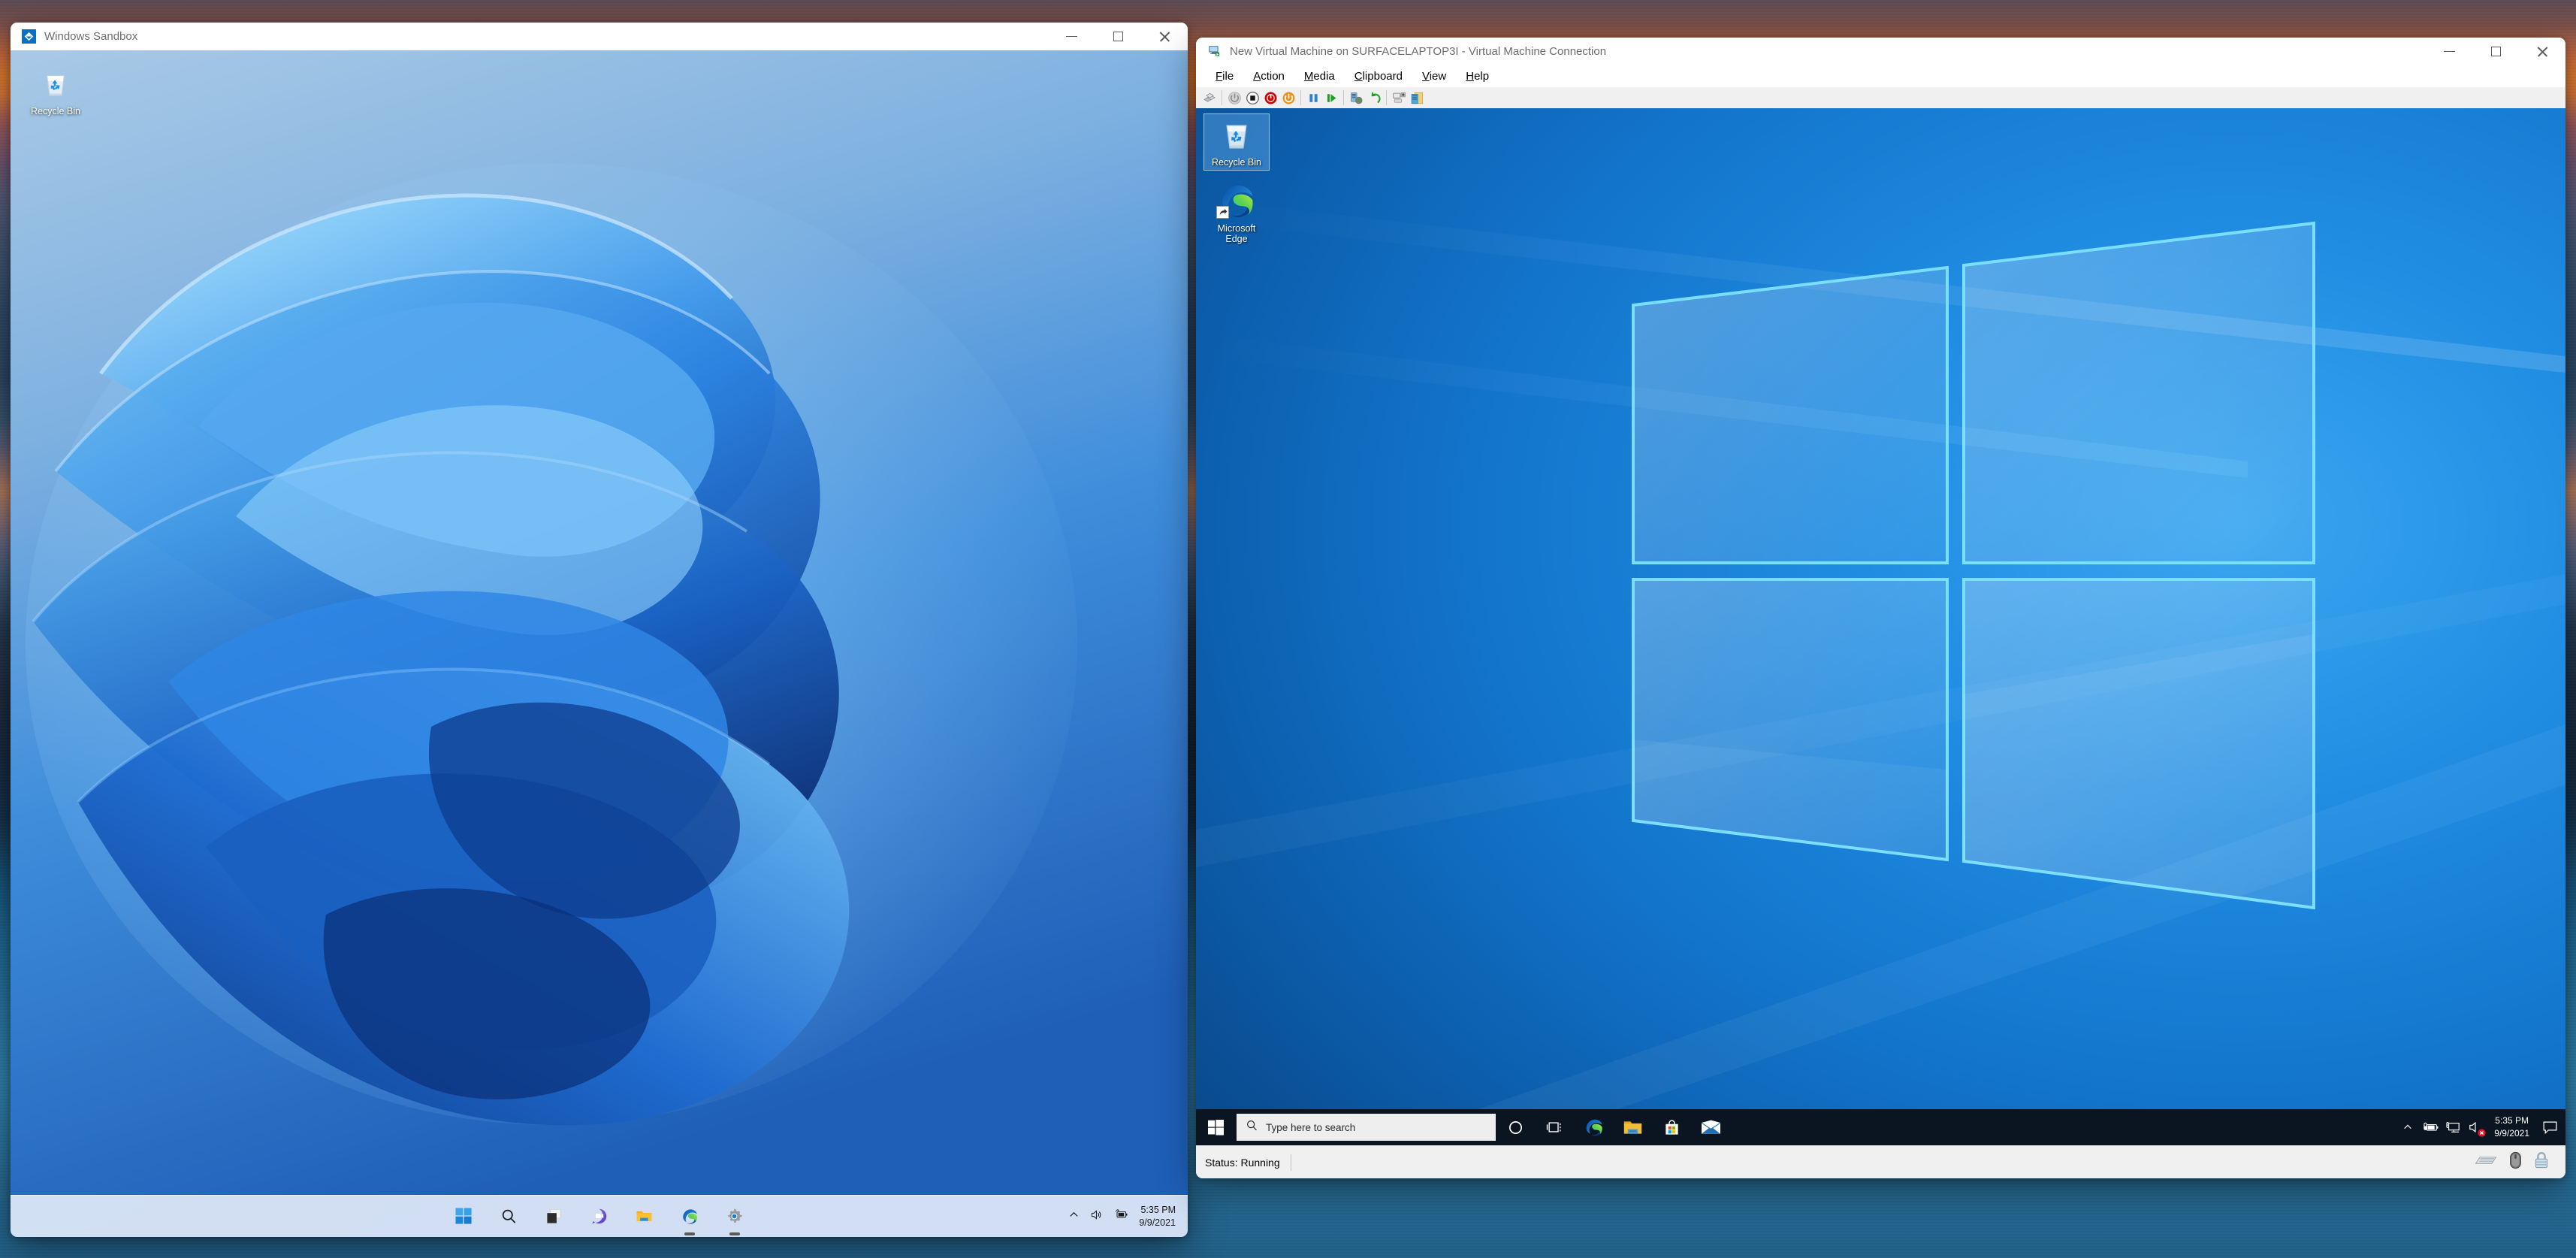  What do you see at coordinates (1366, 1127) in the screenshot?
I see `vm-search-box: Type here to search` at bounding box center [1366, 1127].